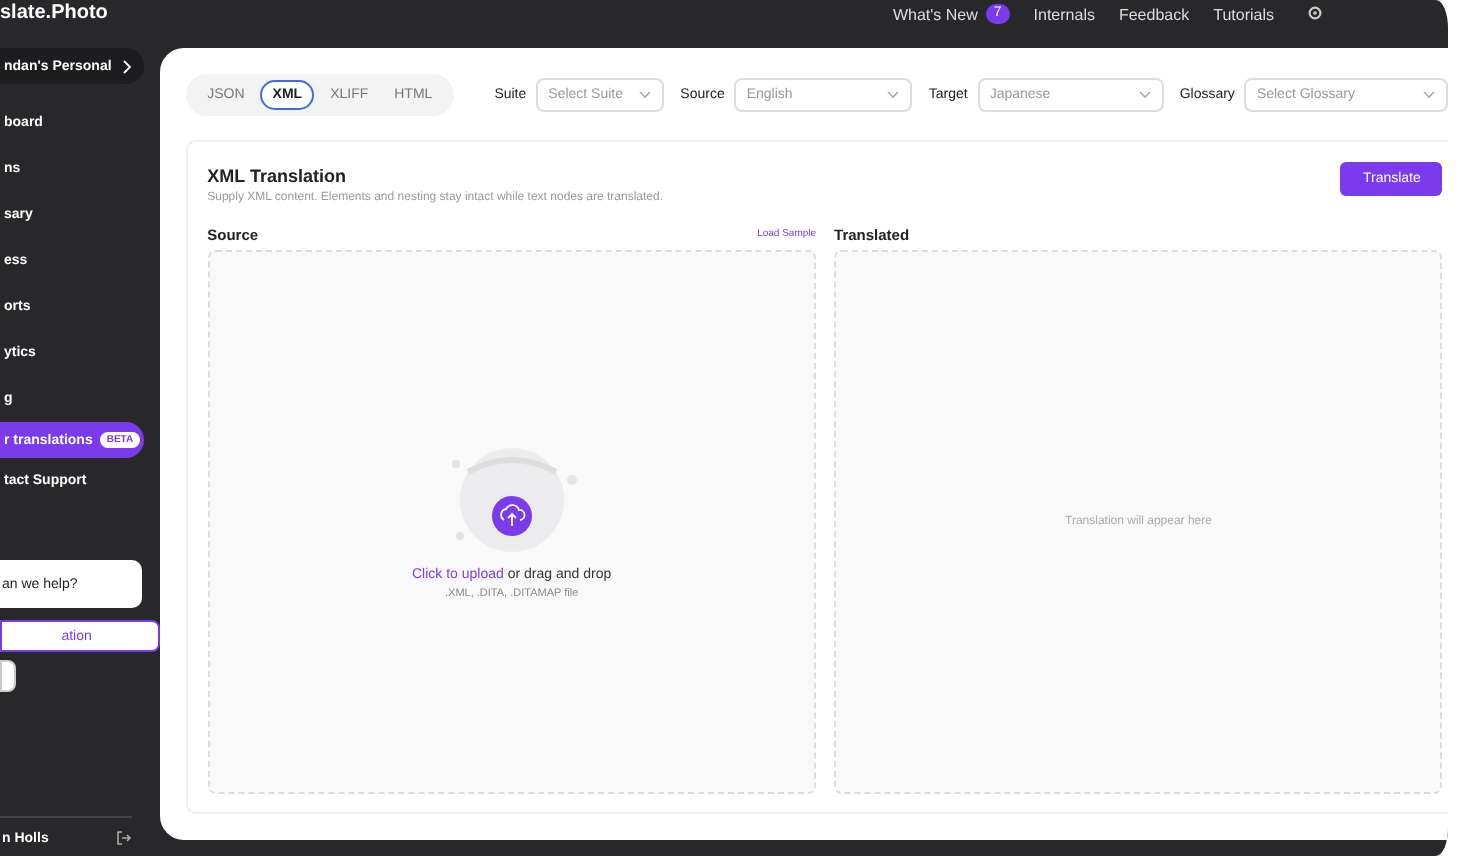 This screenshot has height=856, width=1464. I want to click on settings-icon, so click(1315, 13).